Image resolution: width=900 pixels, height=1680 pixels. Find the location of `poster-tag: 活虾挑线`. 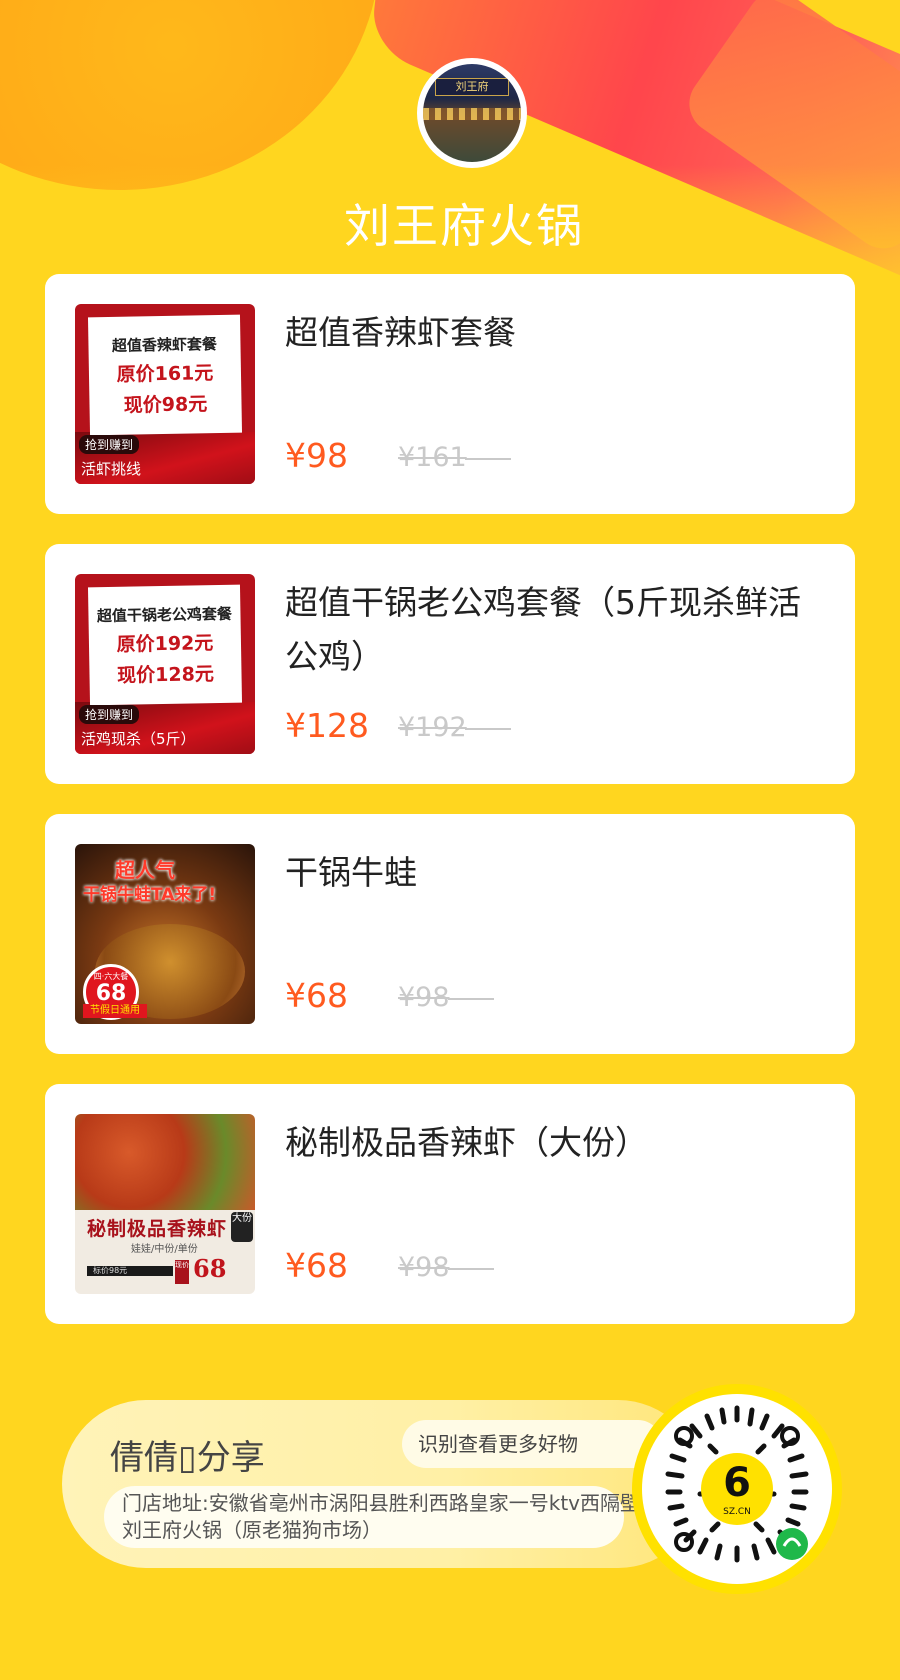

poster-tag: 活虾挑线 is located at coordinates (111, 469).